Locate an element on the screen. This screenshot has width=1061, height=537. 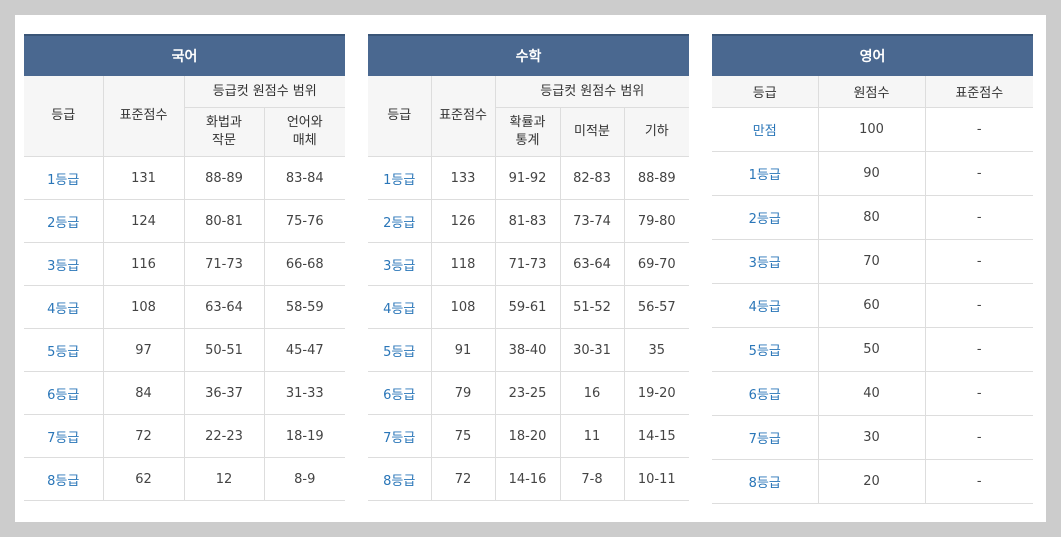
math-table-row: 5등급 91 38-40 30-31 35 is located at coordinates (529, 350).